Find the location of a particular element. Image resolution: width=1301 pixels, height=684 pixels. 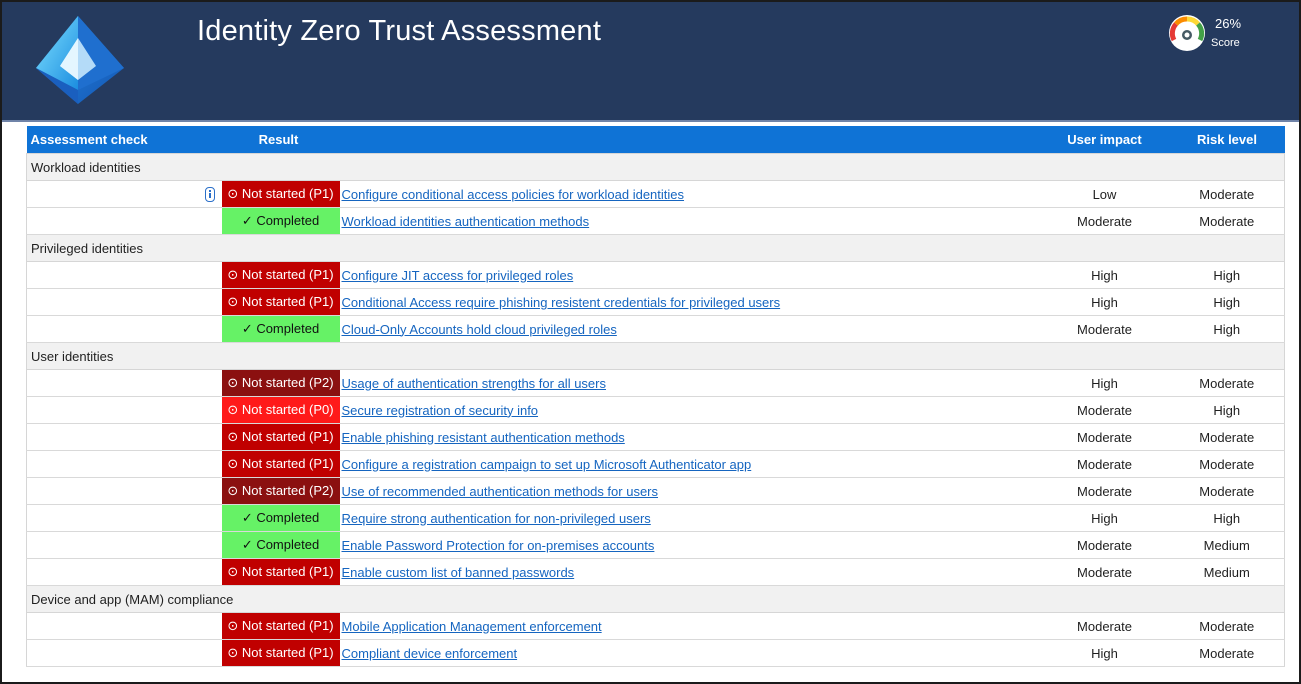

group-title: Privileged identities is located at coordinates (655, 248).